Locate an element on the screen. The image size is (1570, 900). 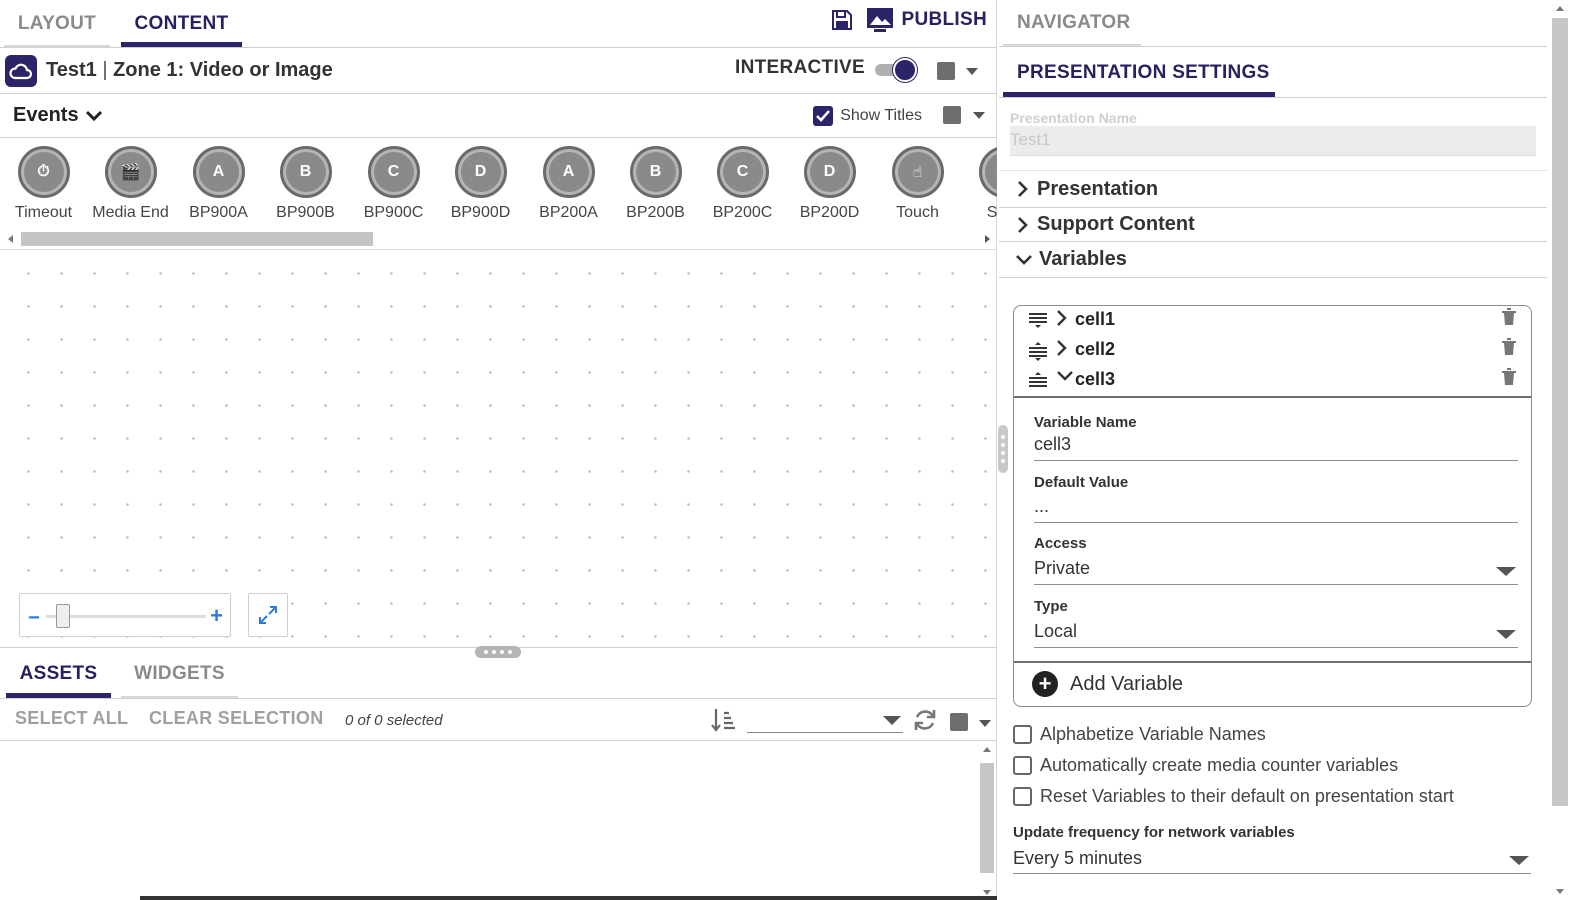
variable-row-cell2: cell2 is located at coordinates (1272, 351).